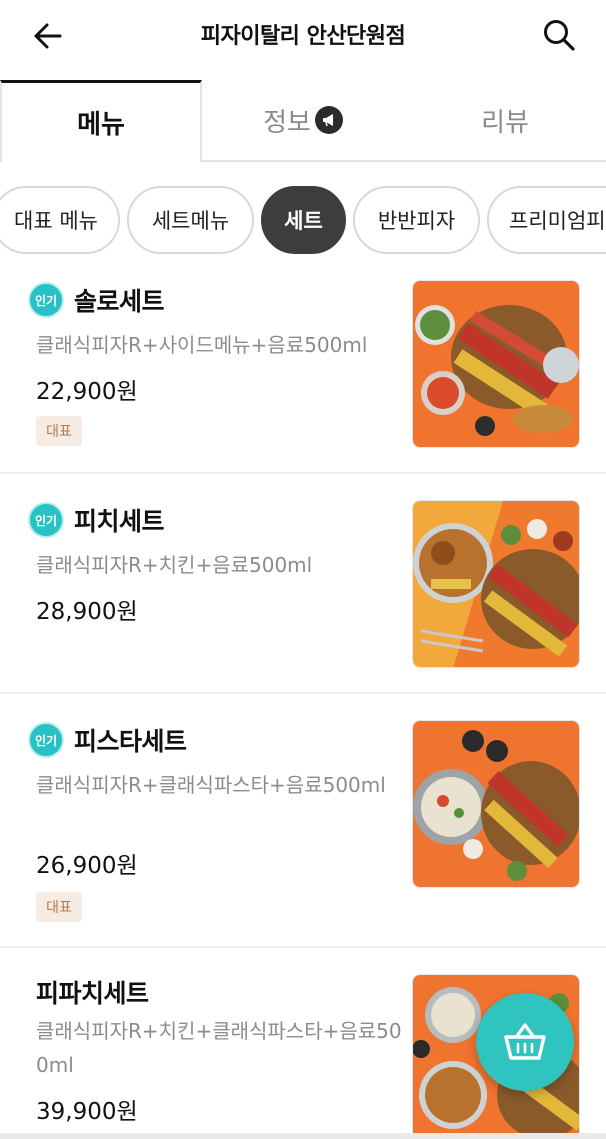  What do you see at coordinates (87, 866) in the screenshot?
I see `item-price: 26,900원` at bounding box center [87, 866].